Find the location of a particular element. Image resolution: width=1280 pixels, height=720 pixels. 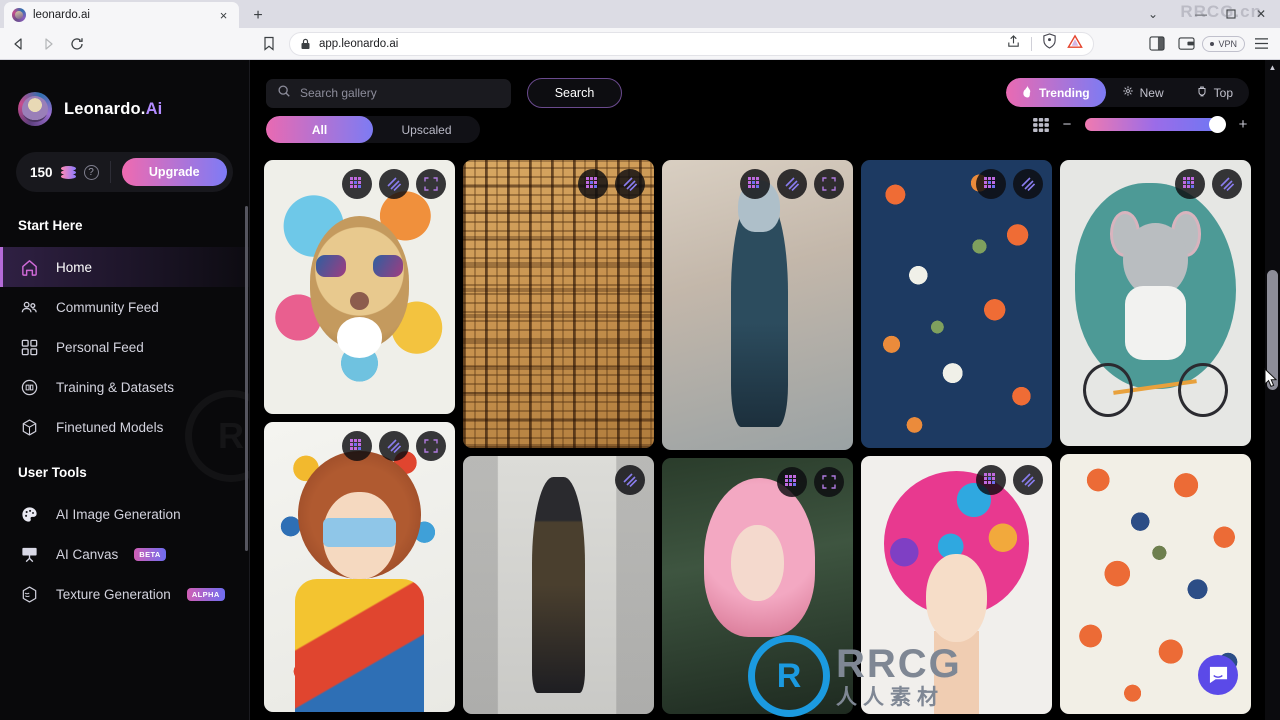

texture-cube-icon is located at coordinates (29, 594).